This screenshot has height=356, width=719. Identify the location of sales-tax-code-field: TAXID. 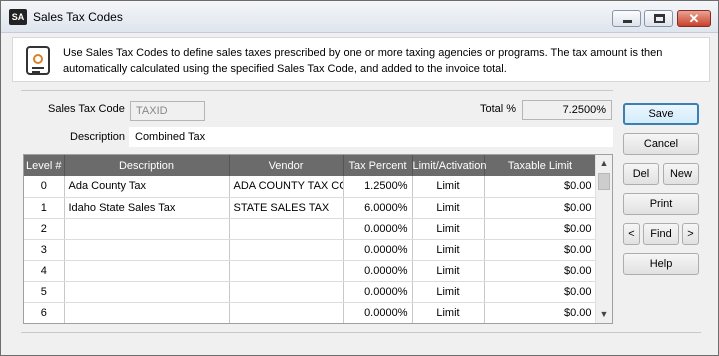
(167, 111).